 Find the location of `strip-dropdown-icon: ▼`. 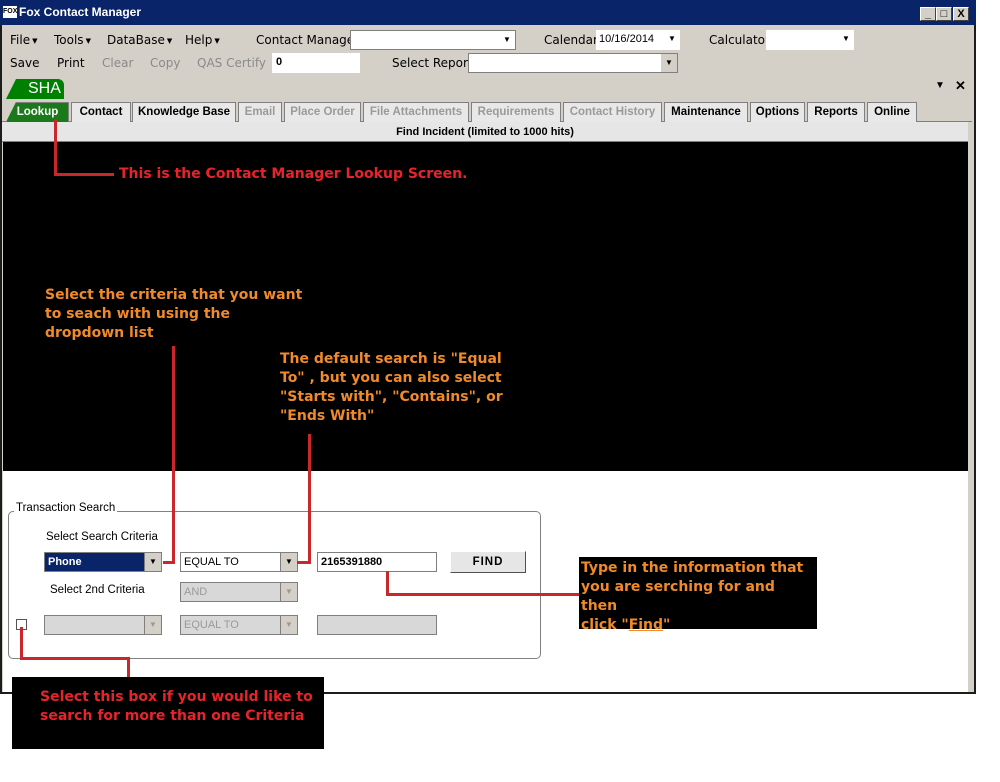

strip-dropdown-icon: ▼ is located at coordinates (940, 85).